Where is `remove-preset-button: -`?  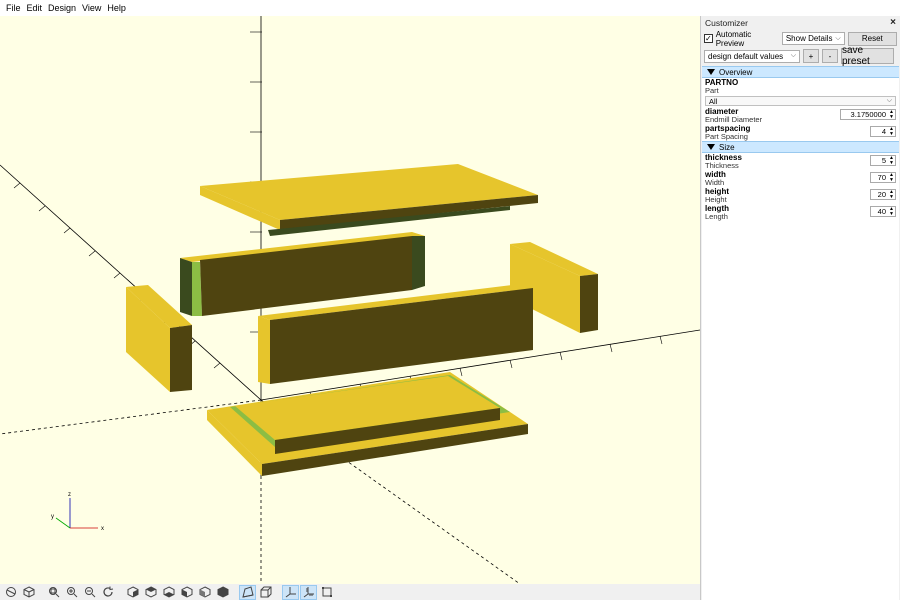
remove-preset-button: - is located at coordinates (830, 56).